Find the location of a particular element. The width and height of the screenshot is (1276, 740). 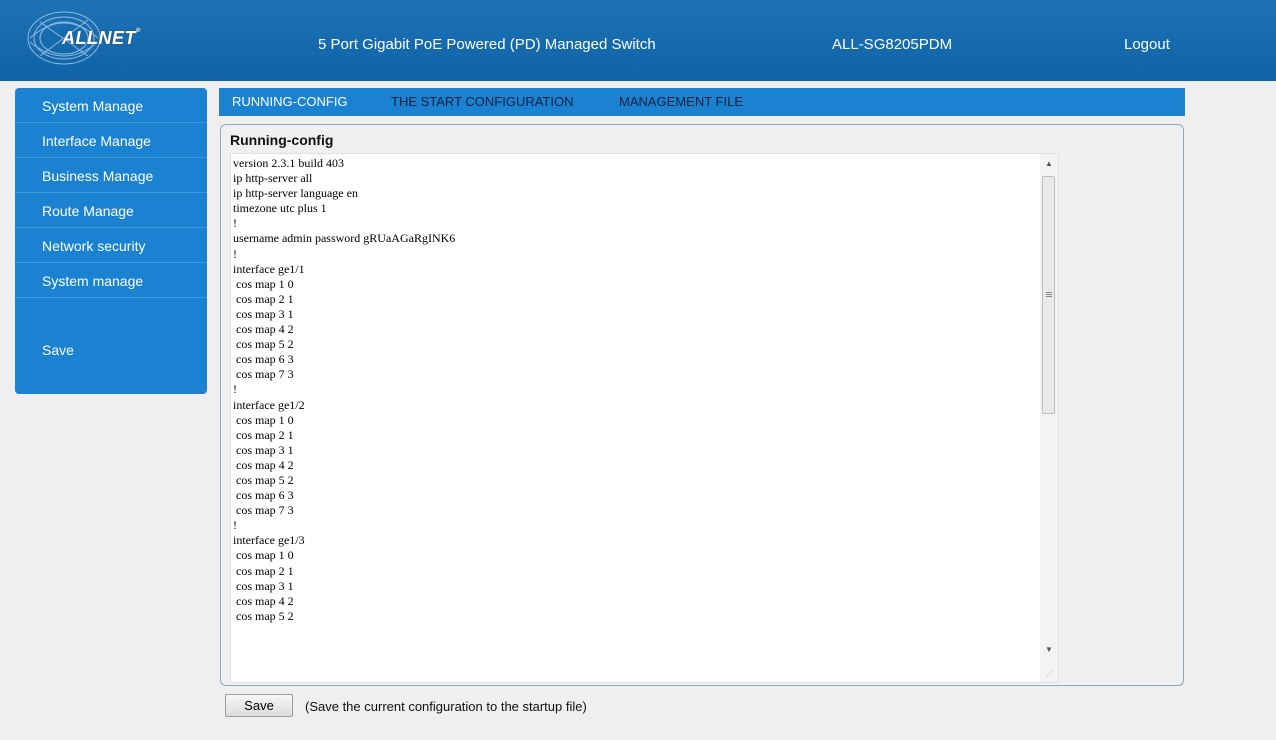

allnet-logo: ALLNET® is located at coordinates (85, 40).